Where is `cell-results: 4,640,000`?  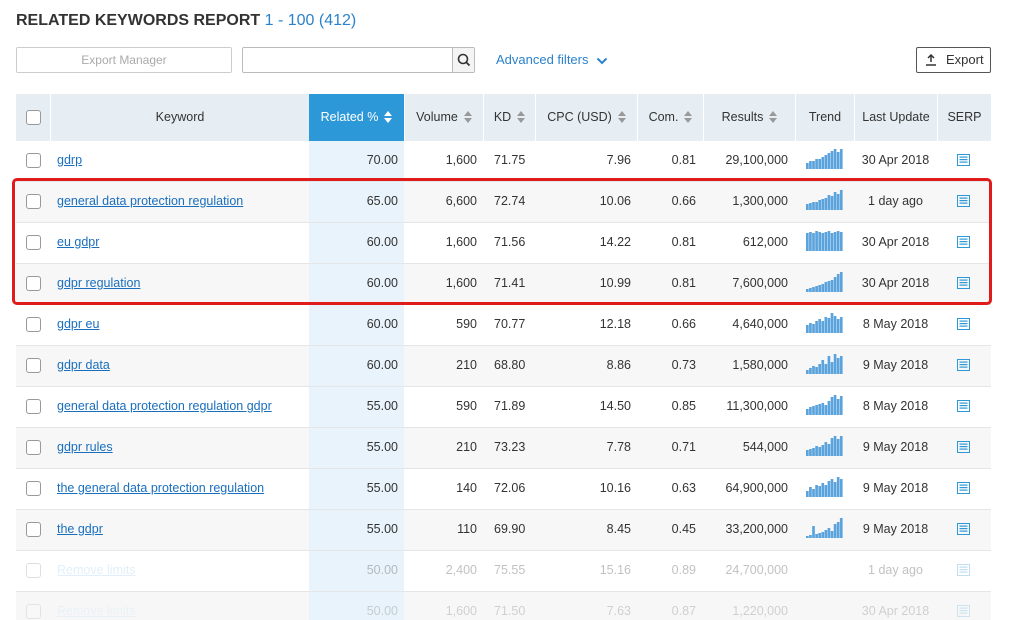 cell-results: 4,640,000 is located at coordinates (760, 324).